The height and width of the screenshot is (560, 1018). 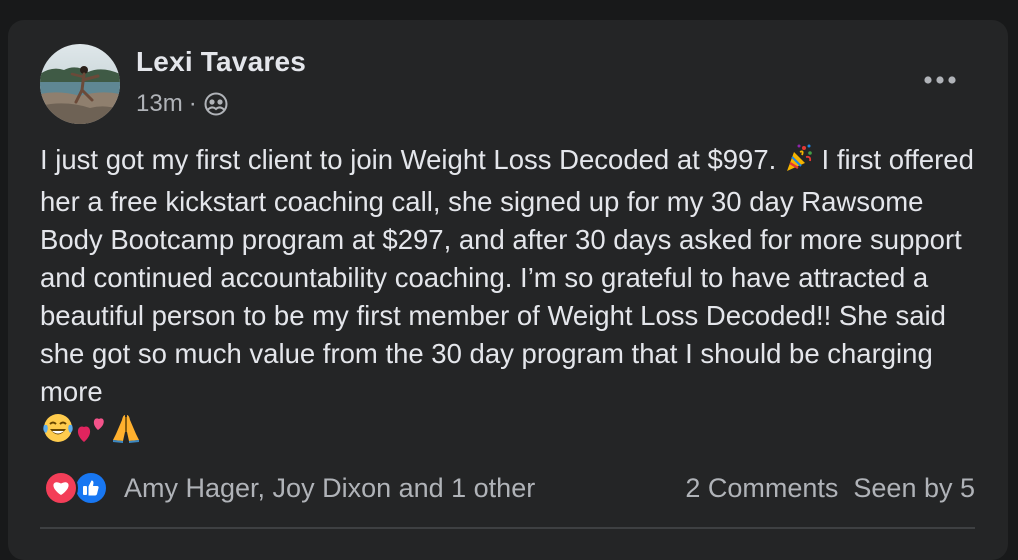 What do you see at coordinates (507, 528) in the screenshot?
I see `post-divider` at bounding box center [507, 528].